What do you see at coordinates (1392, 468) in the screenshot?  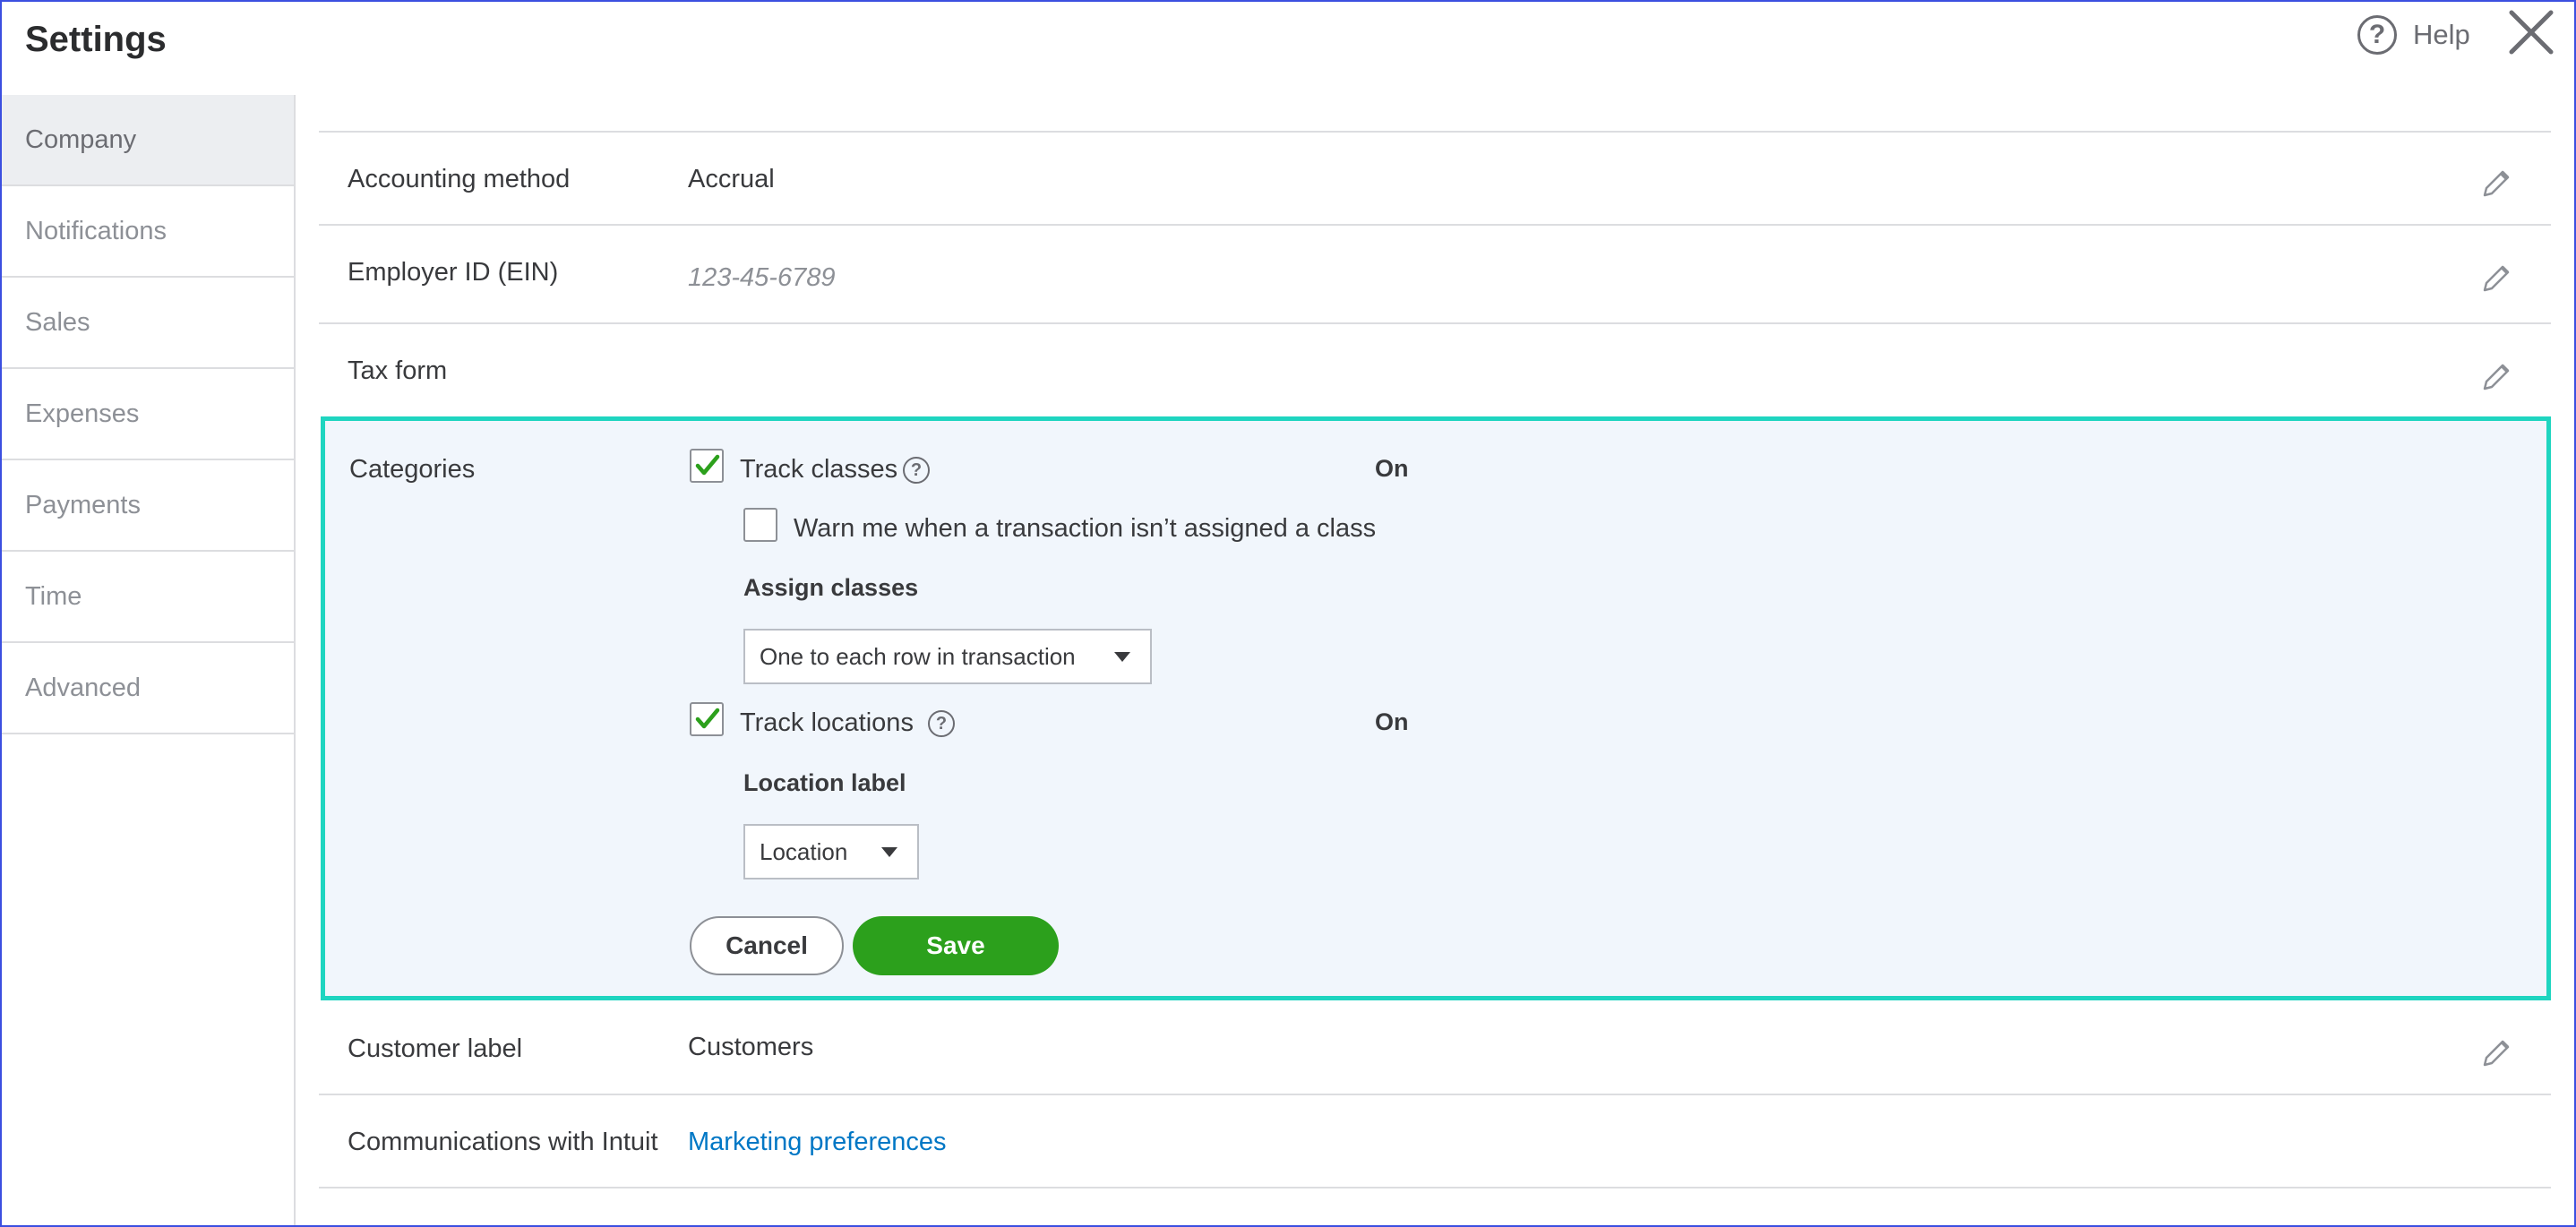 I see `track-classes-status: On` at bounding box center [1392, 468].